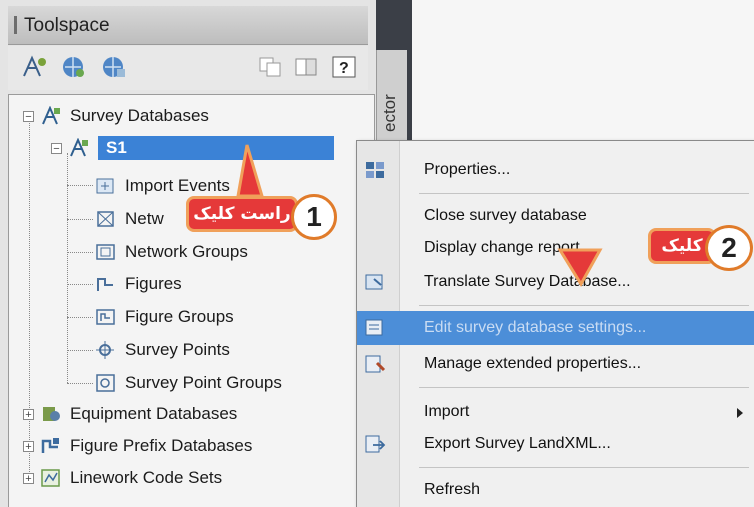 The width and height of the screenshot is (754, 507). I want to click on callout-2-number: 2, so click(729, 248).